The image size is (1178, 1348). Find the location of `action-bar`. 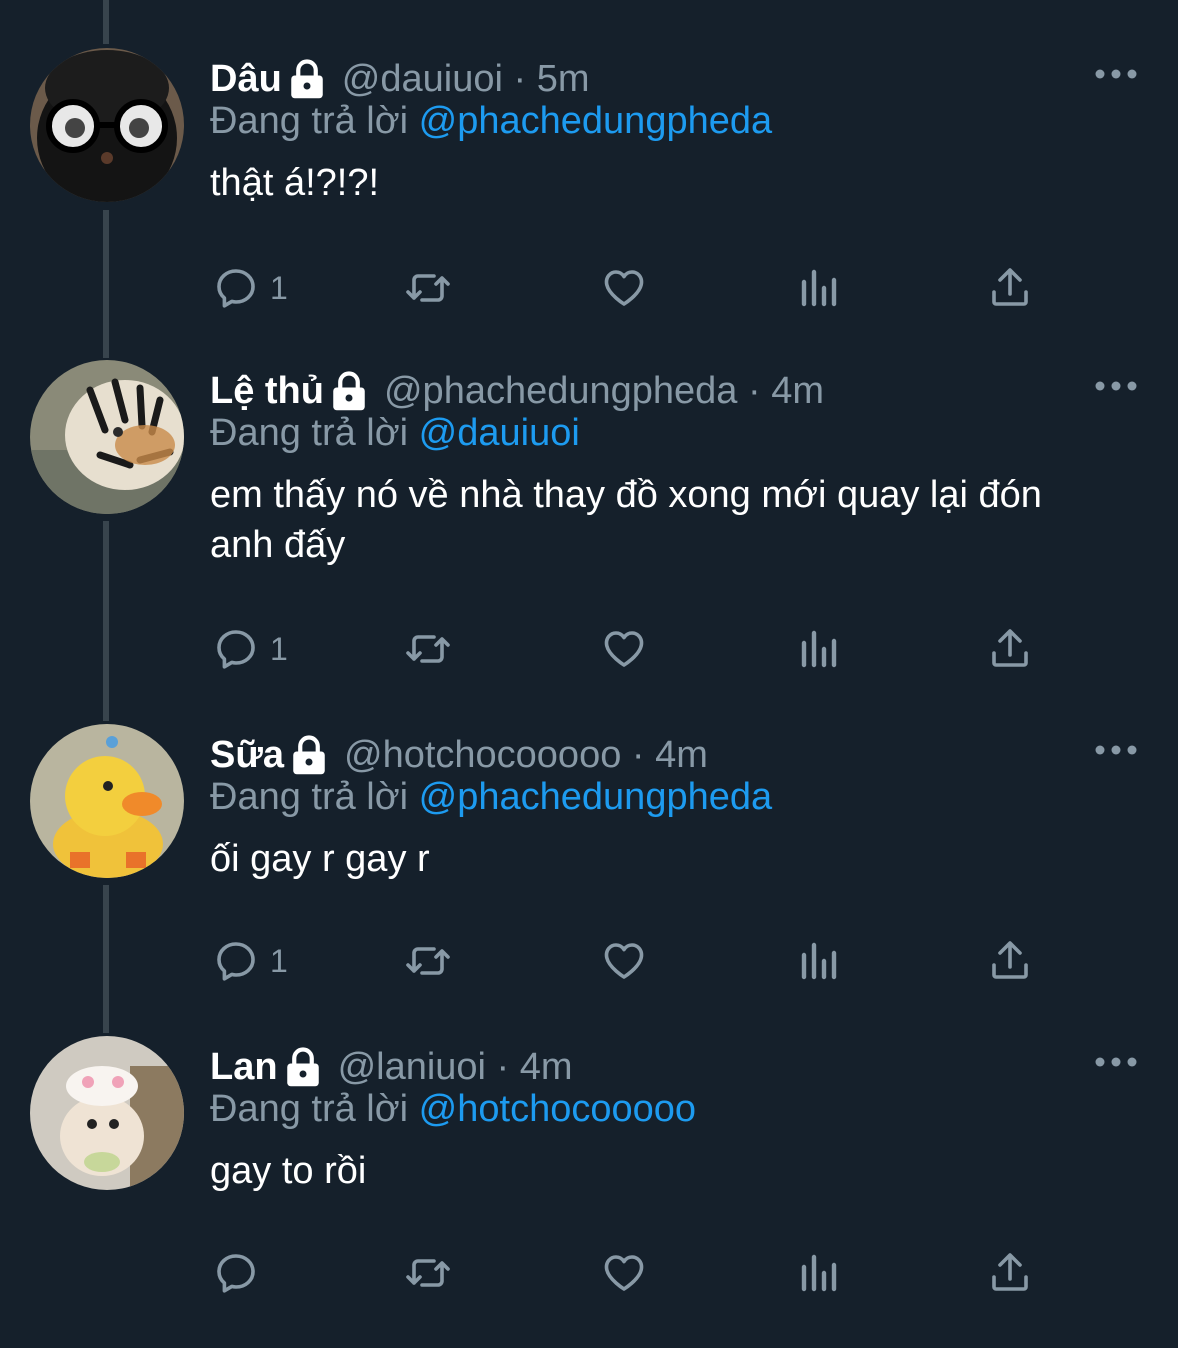

action-bar is located at coordinates (589, 1273).